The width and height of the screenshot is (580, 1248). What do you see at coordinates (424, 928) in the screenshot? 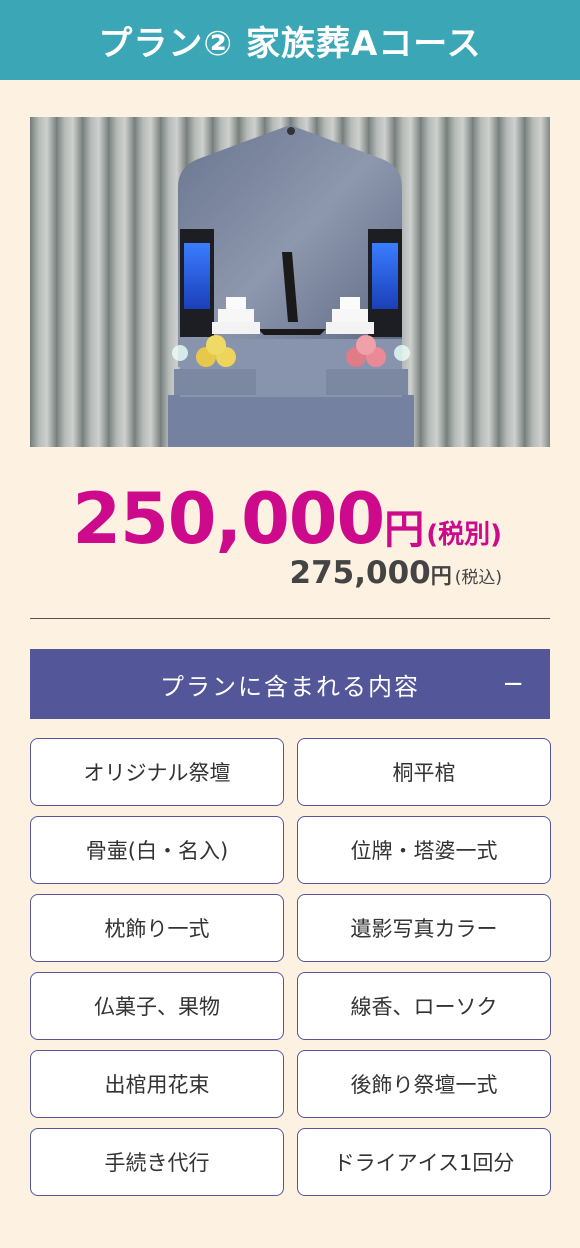
I see `plan-item: 遺影写真カラー` at bounding box center [424, 928].